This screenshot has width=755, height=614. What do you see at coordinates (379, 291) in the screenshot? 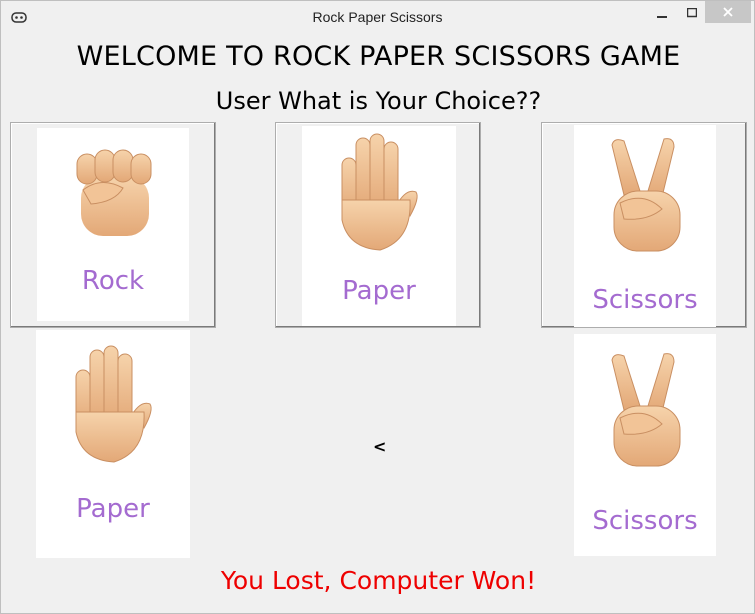
I see `paper-label: Paper` at bounding box center [379, 291].